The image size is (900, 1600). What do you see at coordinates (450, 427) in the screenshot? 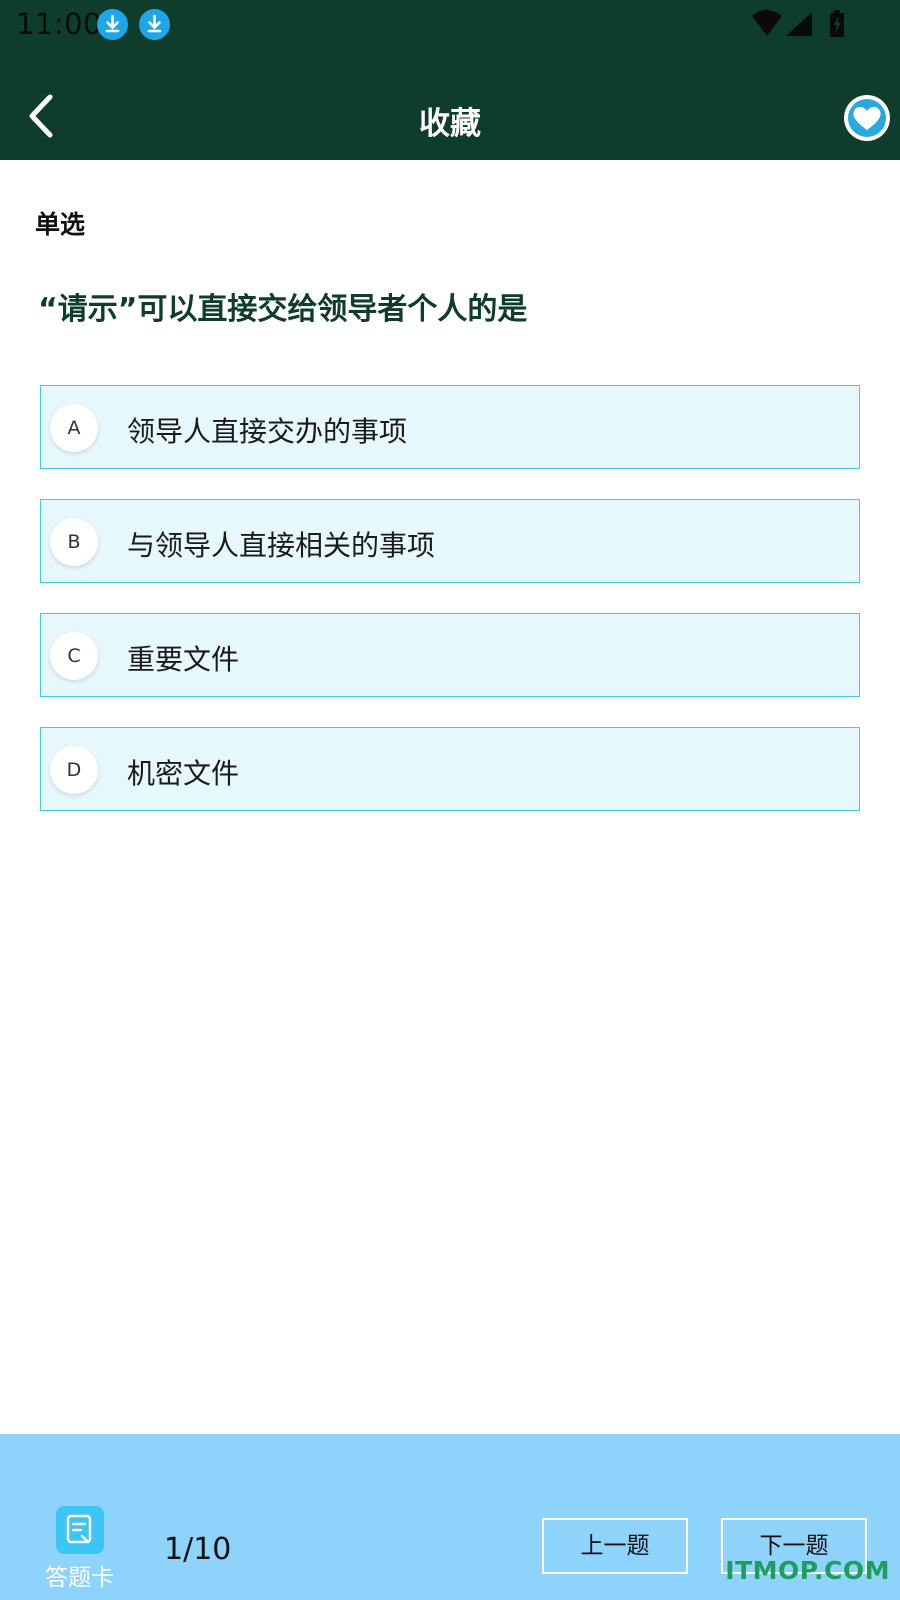
I see `option-a: A 领导人直接交办的事项` at bounding box center [450, 427].